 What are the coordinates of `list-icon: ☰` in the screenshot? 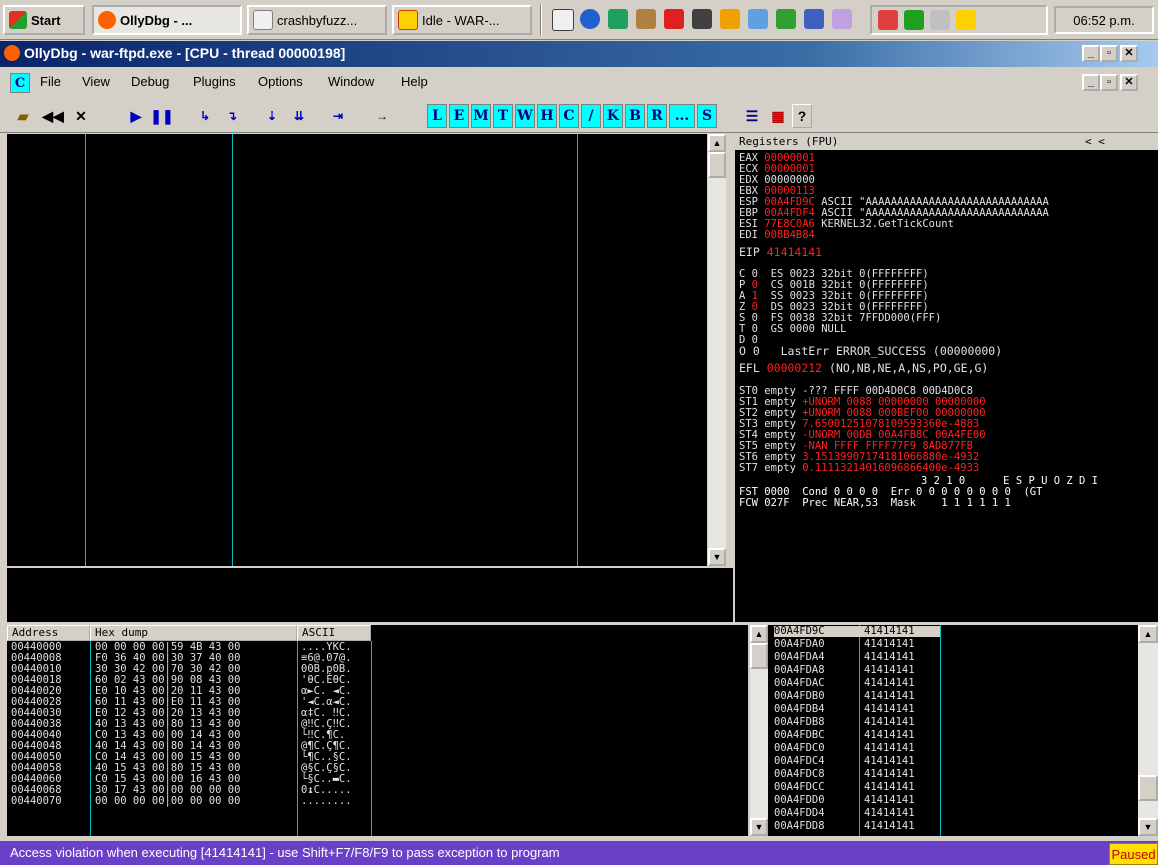 It's located at (752, 116).